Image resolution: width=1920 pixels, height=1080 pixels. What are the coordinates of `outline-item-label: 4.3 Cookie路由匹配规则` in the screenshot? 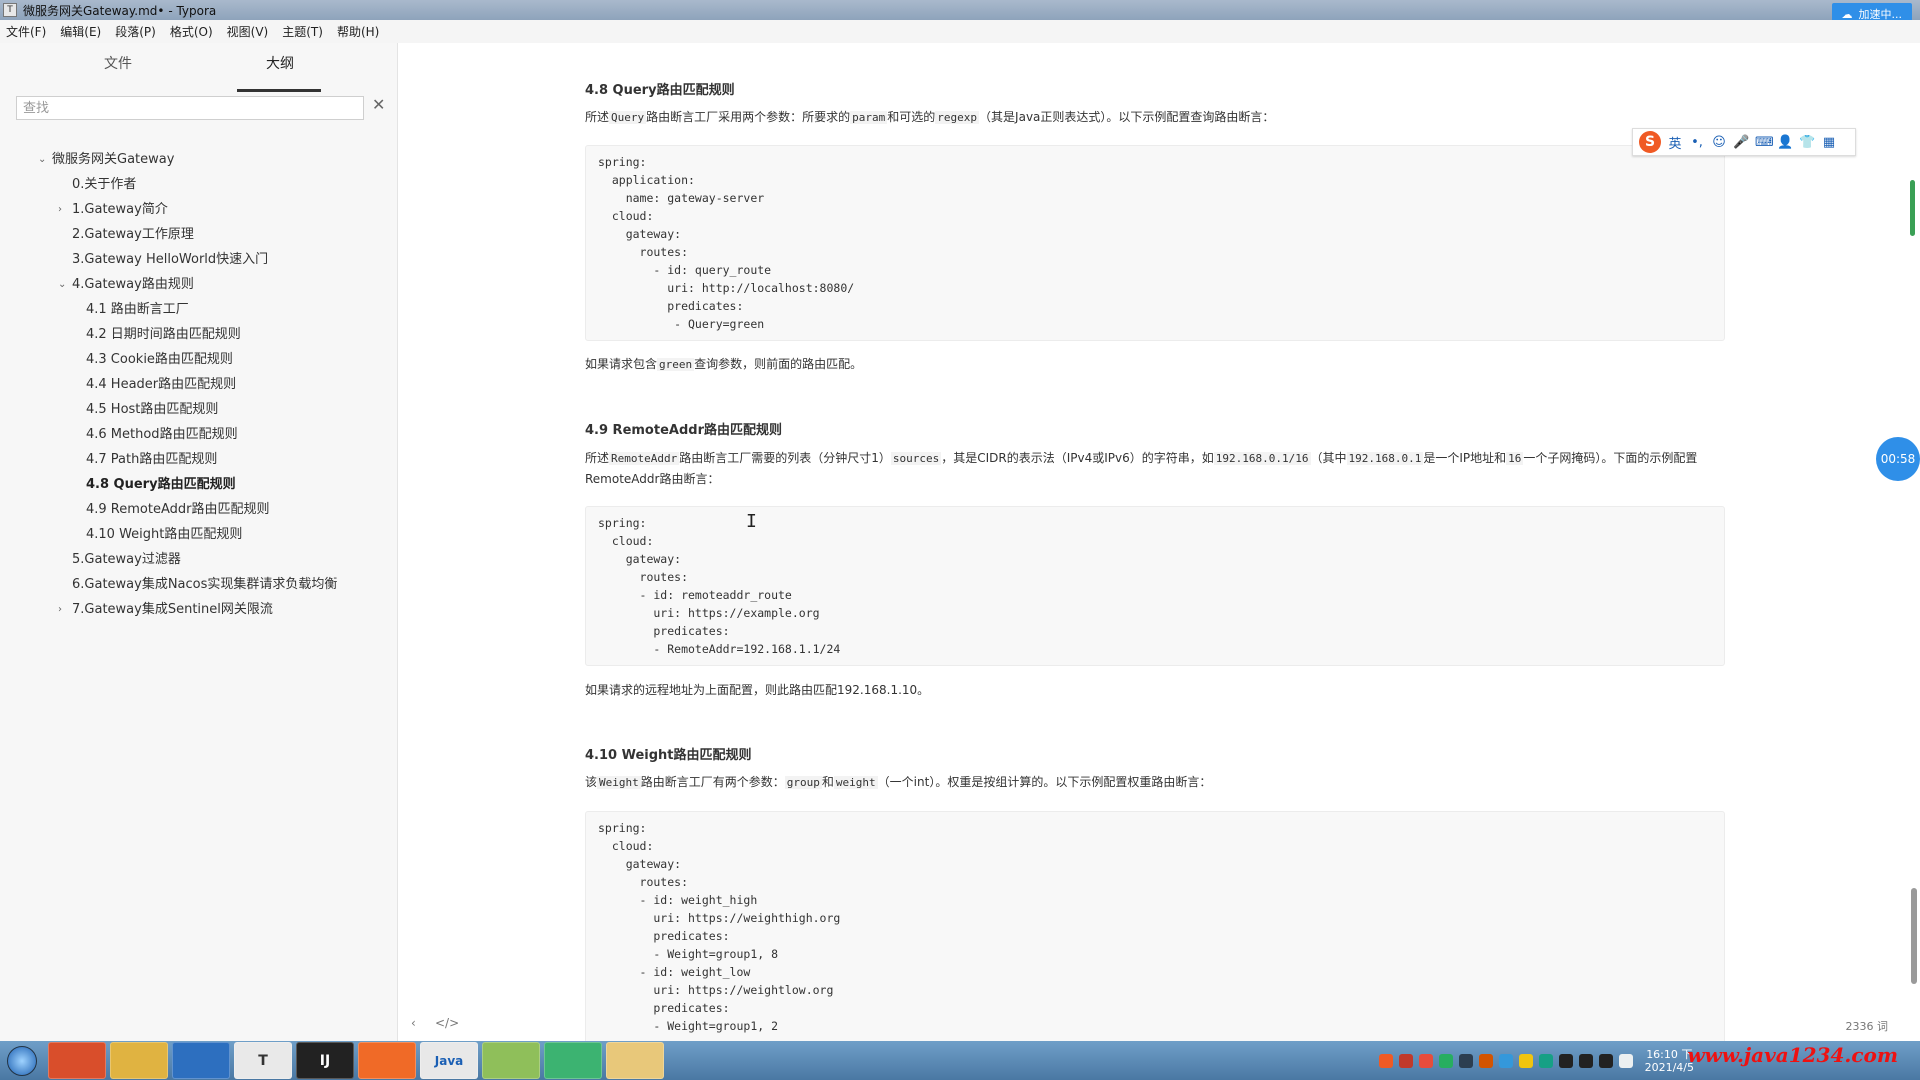 It's located at (159, 359).